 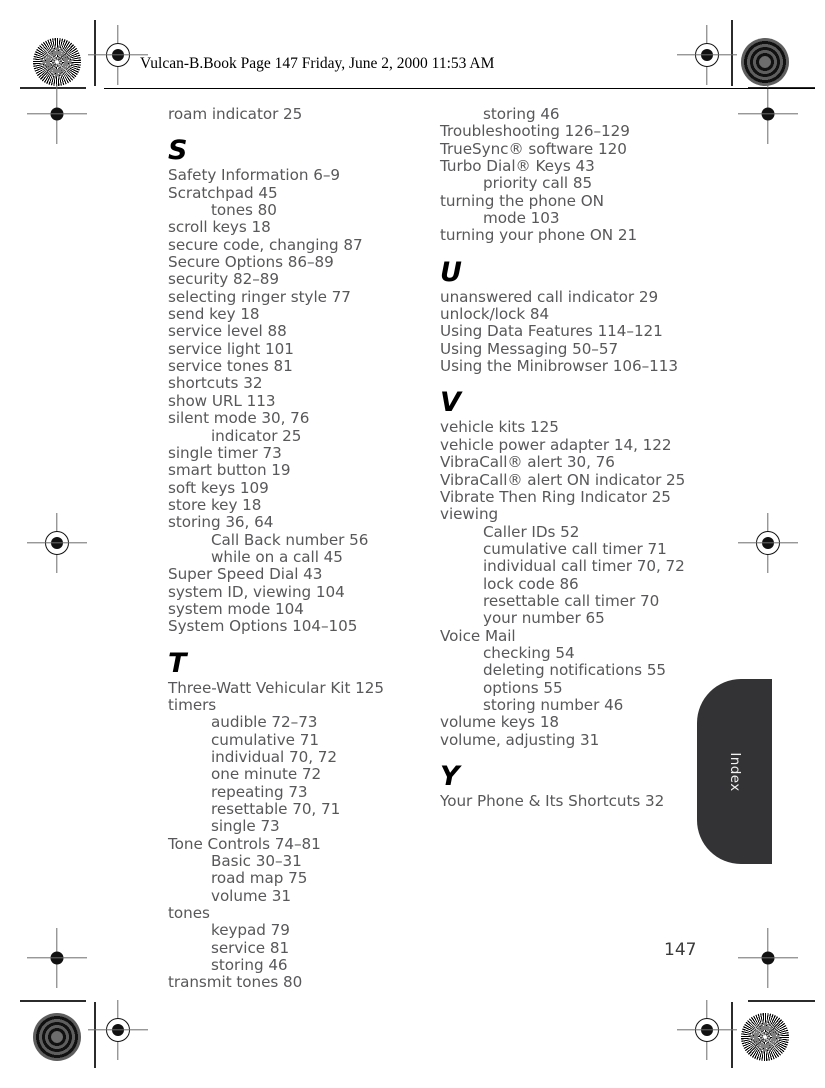 What do you see at coordinates (523, 687) in the screenshot?
I see `index-subentry: options 55` at bounding box center [523, 687].